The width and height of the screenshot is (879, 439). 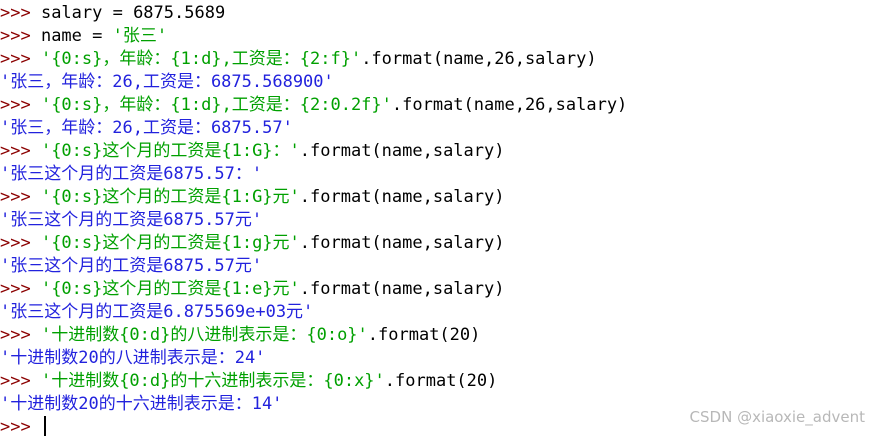 I want to click on string-literal: '{0:s}这个月的工资是{1:G}：', so click(x=170, y=151).